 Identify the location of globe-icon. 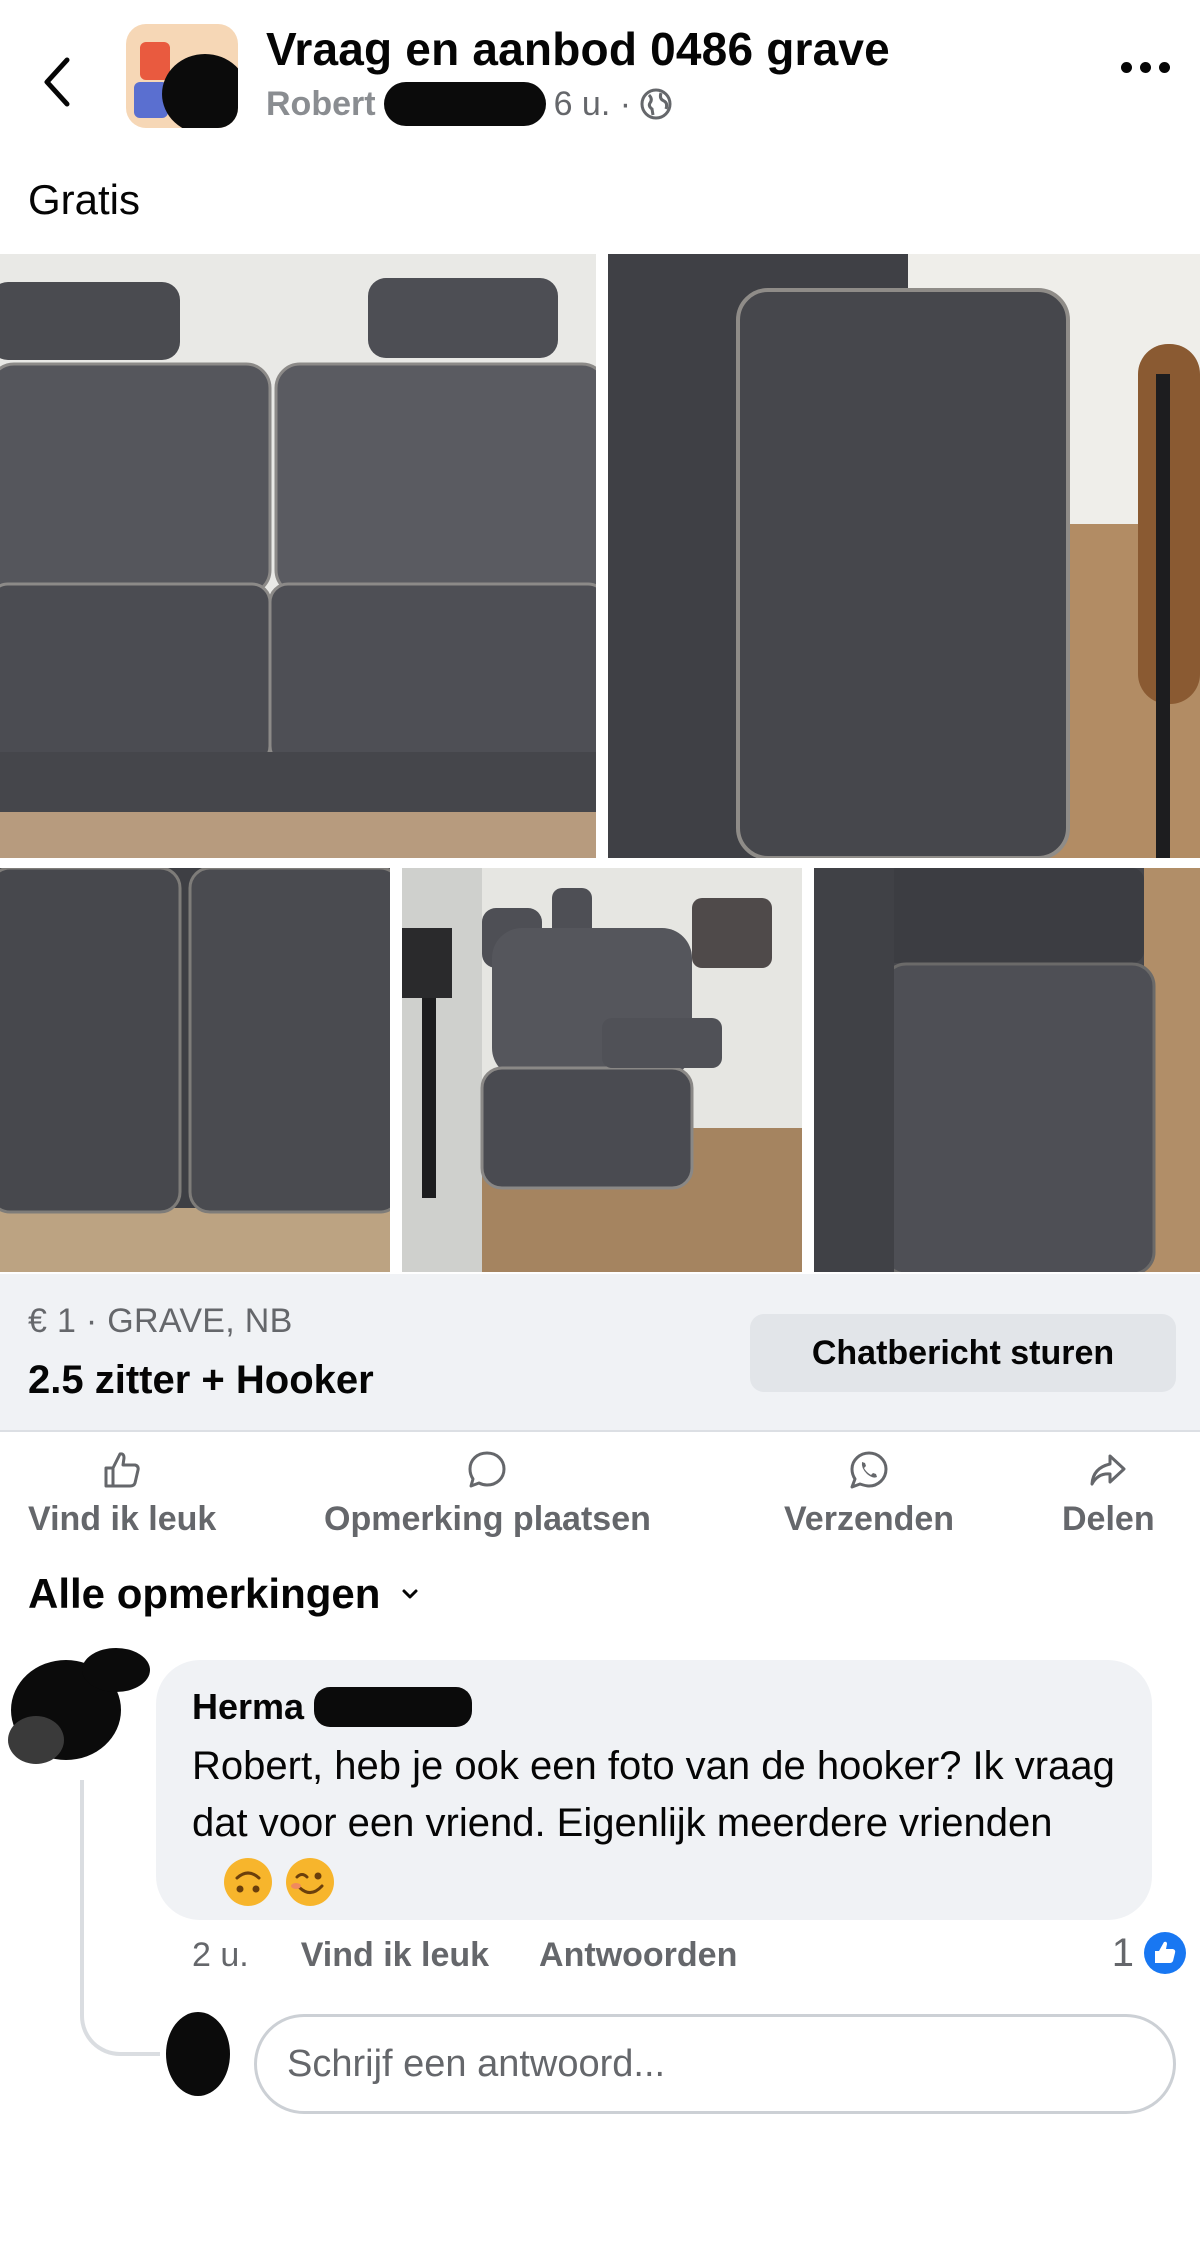
(656, 104).